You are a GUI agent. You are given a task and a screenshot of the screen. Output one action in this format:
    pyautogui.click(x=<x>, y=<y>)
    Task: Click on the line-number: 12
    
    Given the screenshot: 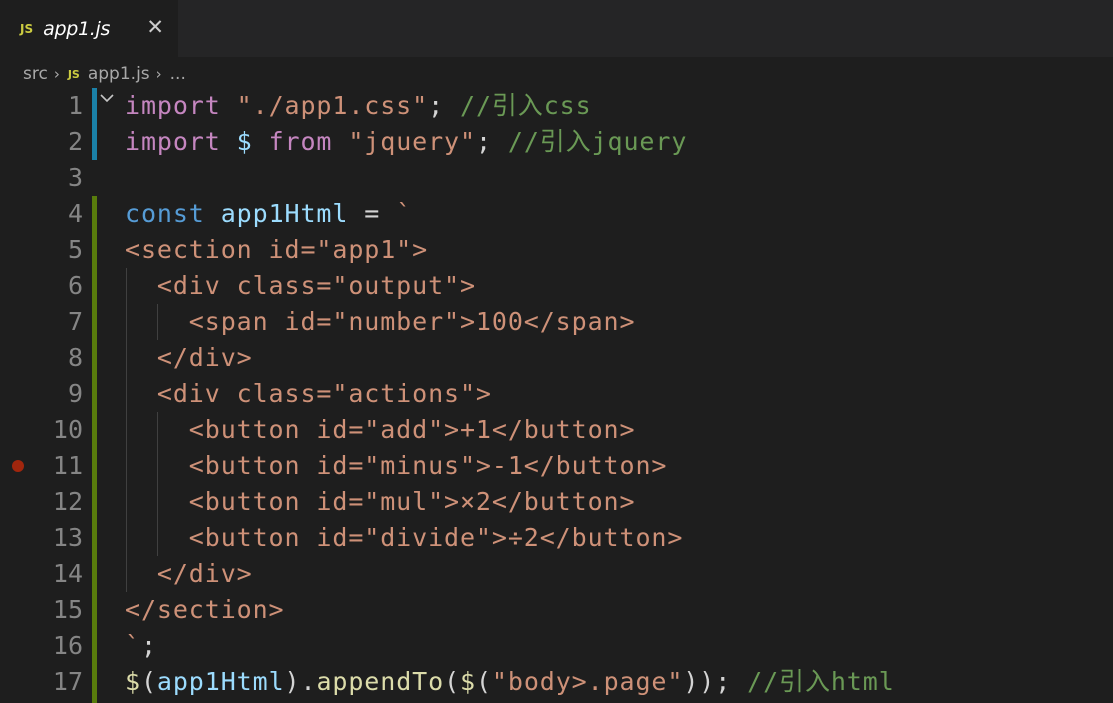 What is the action you would take?
    pyautogui.click(x=67, y=501)
    